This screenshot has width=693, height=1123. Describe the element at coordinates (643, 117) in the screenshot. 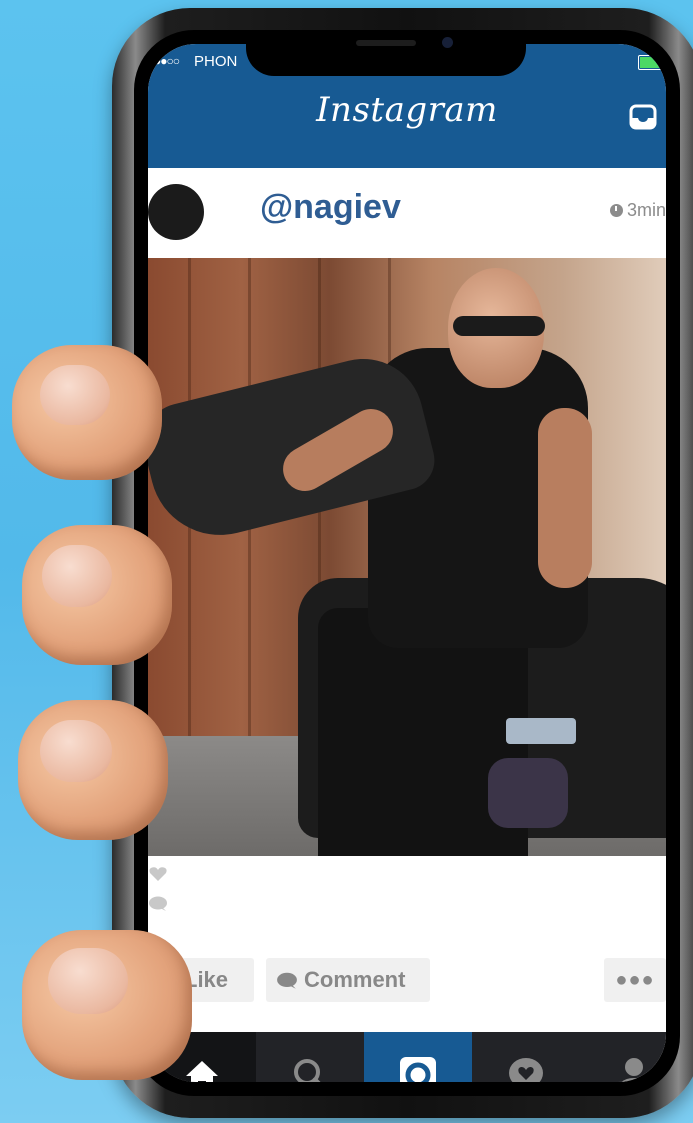

I see `inbox-icon` at that location.